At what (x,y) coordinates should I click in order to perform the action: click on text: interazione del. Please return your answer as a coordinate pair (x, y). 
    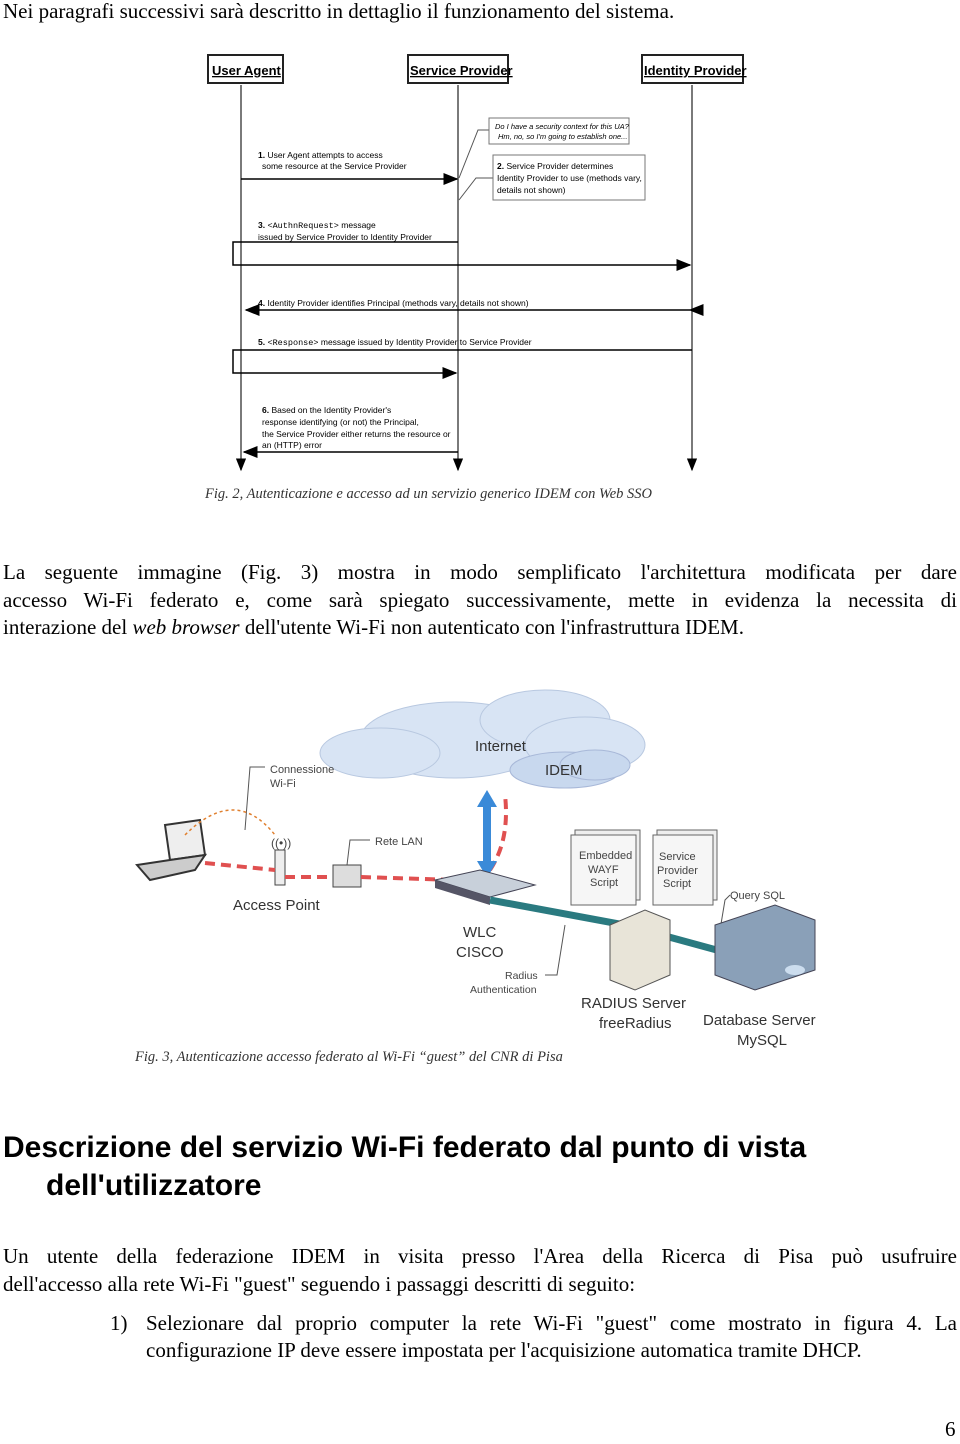
    Looking at the image, I should click on (68, 627).